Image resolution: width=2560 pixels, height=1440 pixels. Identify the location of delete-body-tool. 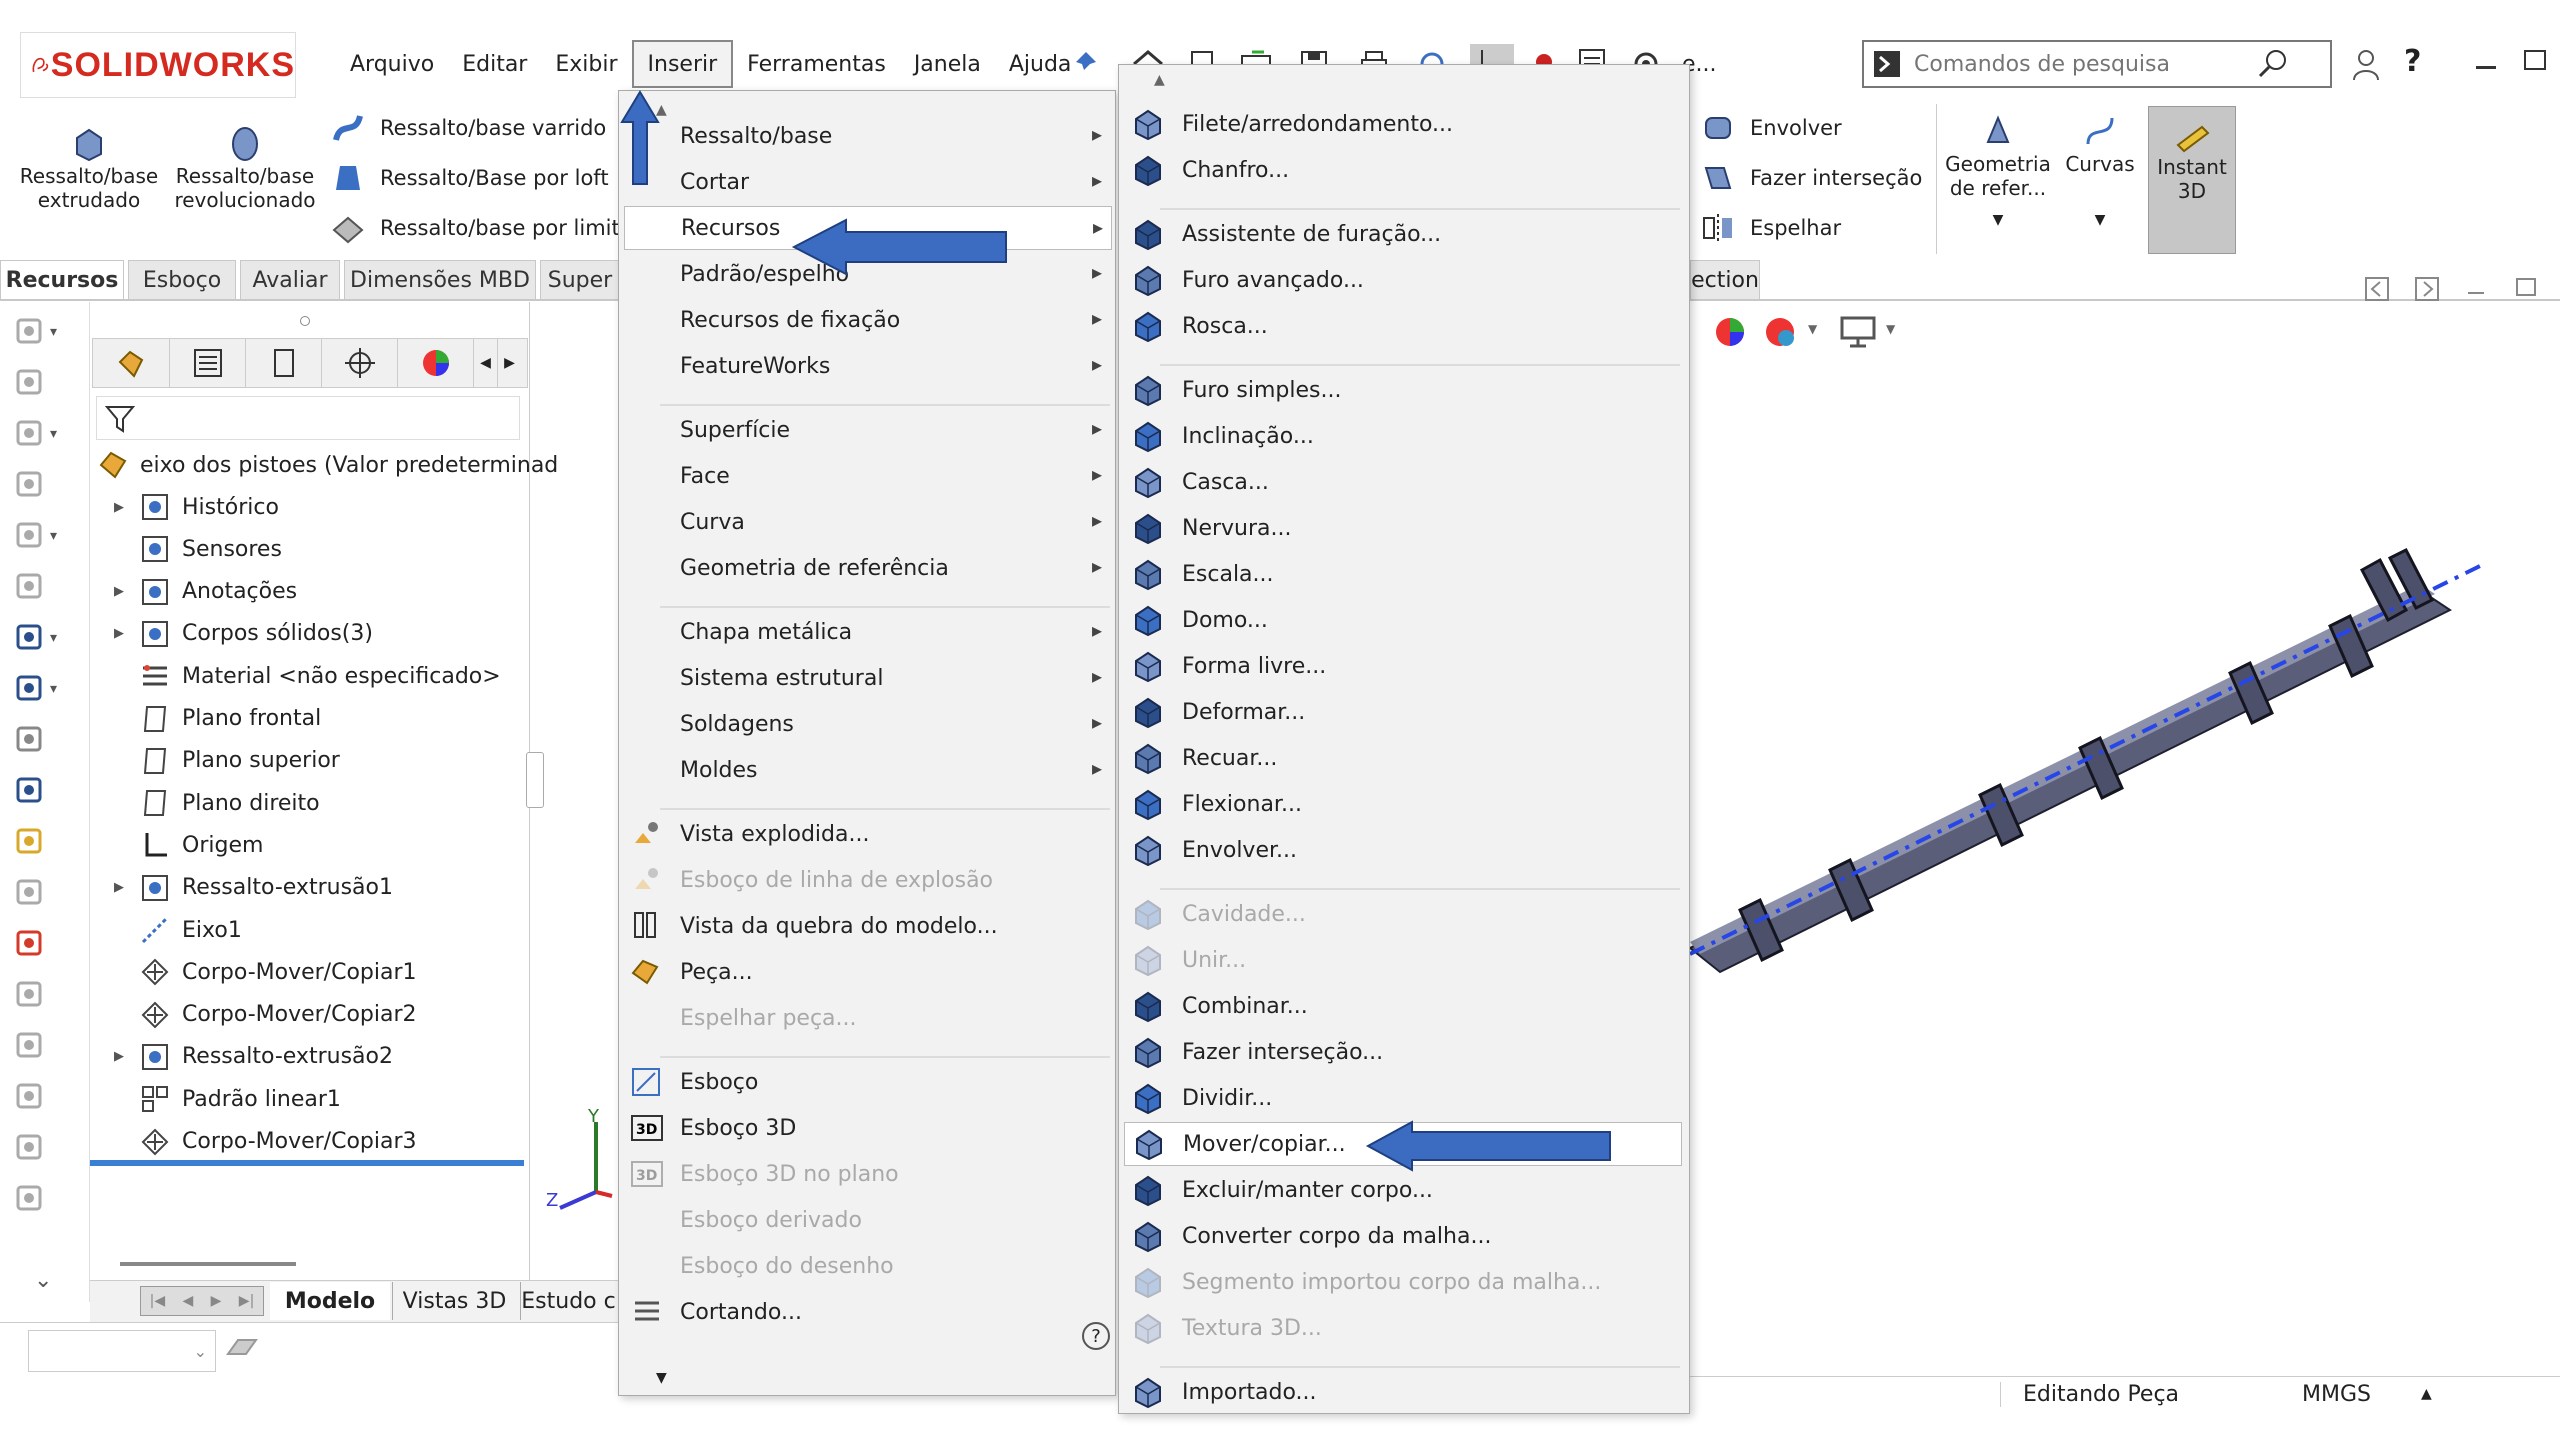
(42, 1097).